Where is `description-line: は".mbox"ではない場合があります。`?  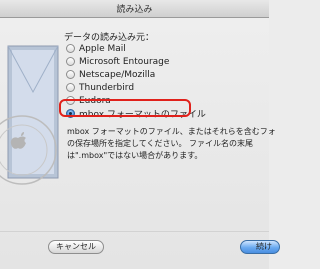 description-line: は".mbox"ではない場合があります。 is located at coordinates (135, 155).